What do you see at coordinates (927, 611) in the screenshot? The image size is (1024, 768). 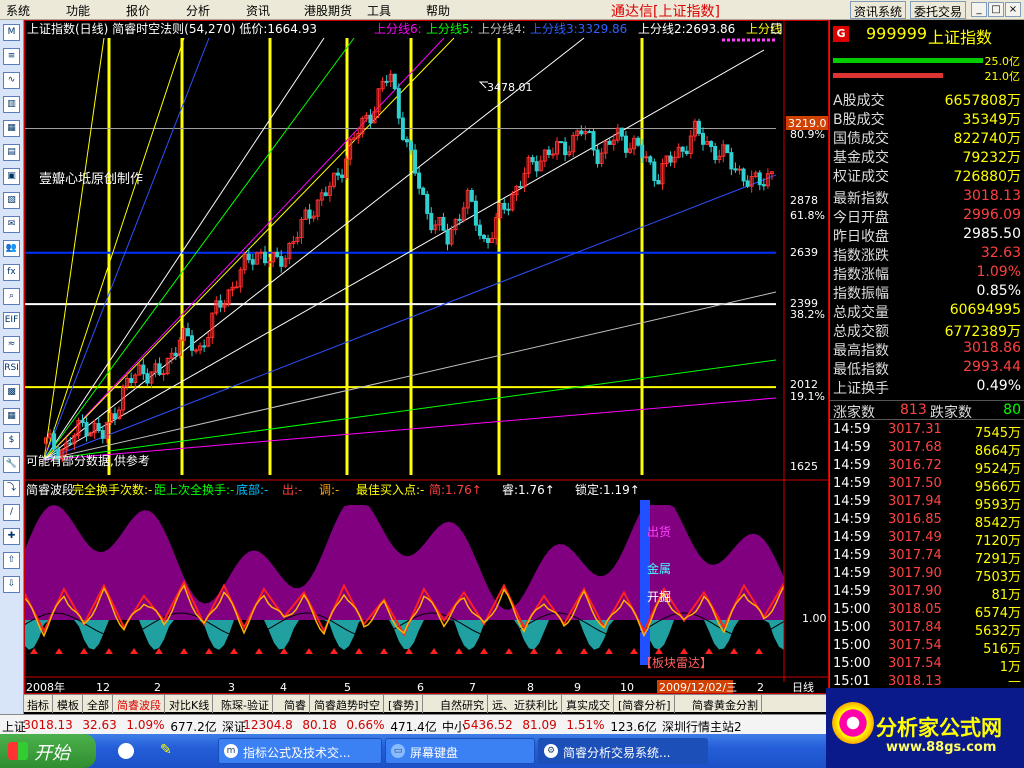 I see `tick-row: 15:00 3018.05 6574万` at bounding box center [927, 611].